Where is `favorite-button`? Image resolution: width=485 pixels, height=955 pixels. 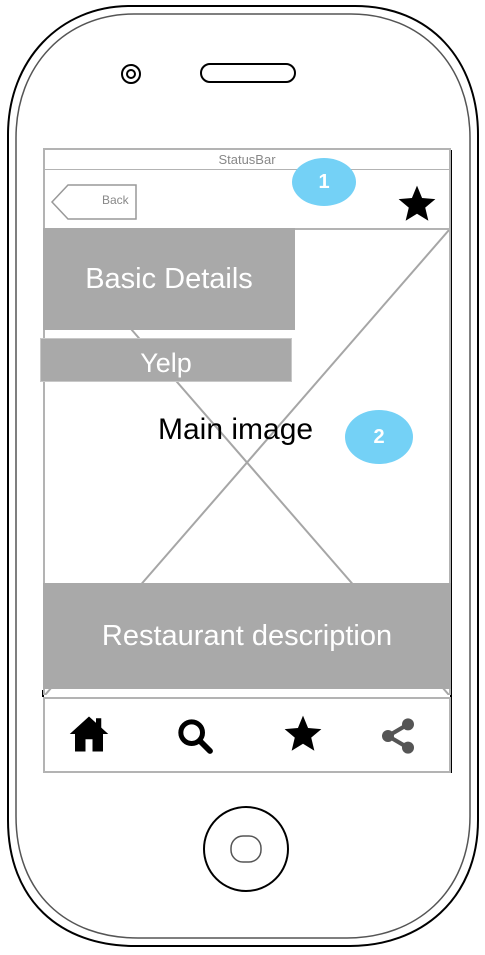 favorite-button is located at coordinates (417, 204).